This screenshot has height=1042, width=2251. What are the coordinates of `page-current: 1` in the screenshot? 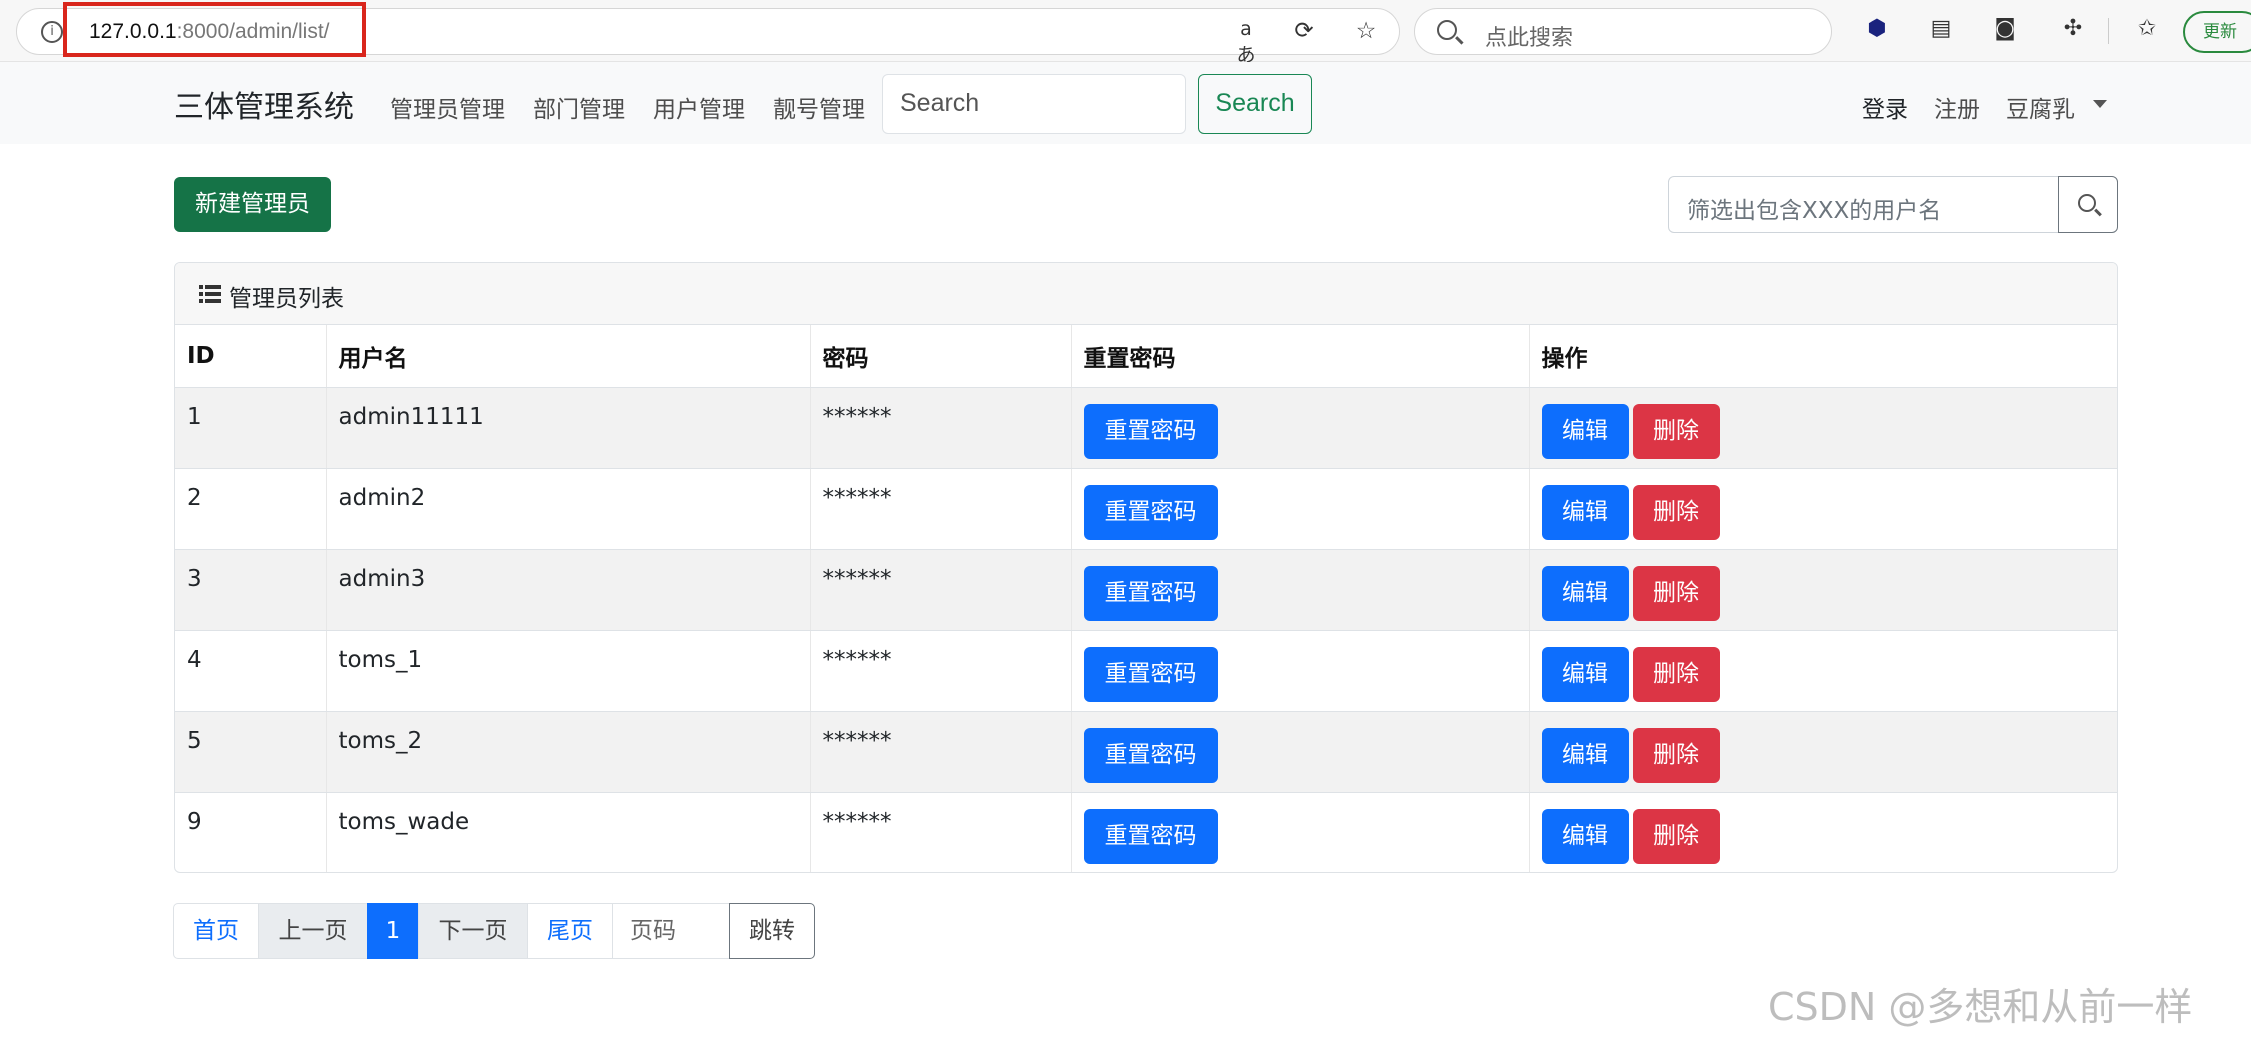 It's located at (393, 931).